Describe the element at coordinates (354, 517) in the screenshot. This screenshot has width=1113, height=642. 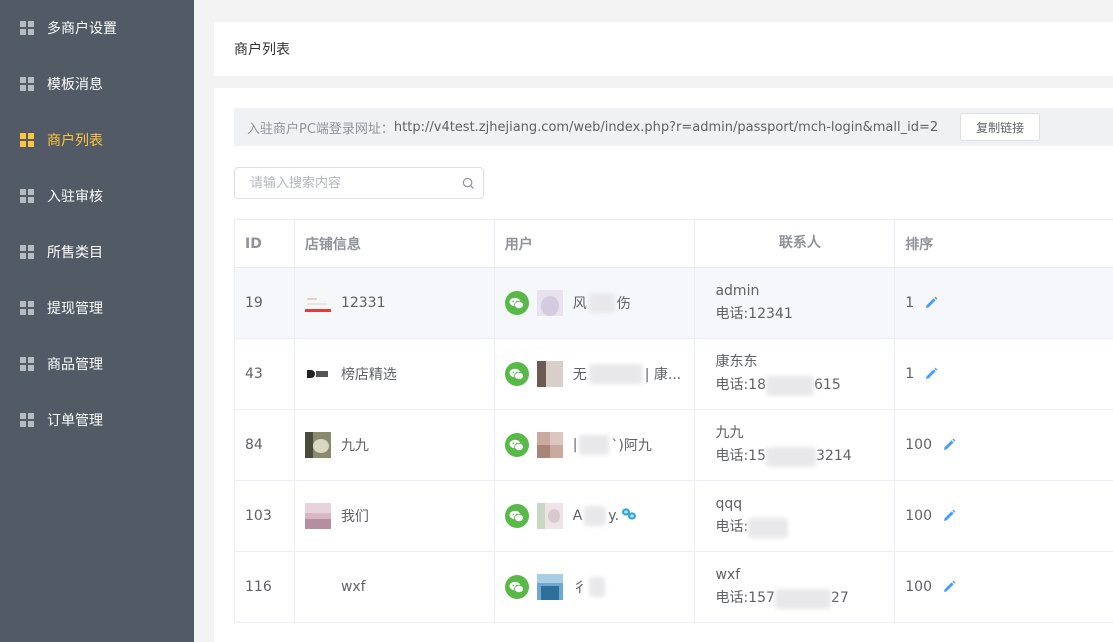
I see `store-name: 我们` at that location.